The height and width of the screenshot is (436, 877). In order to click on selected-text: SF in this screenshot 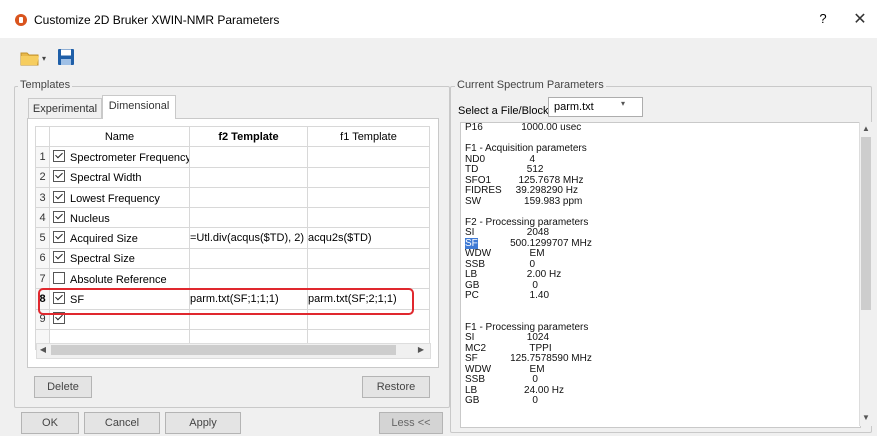, I will do `click(471, 243)`.